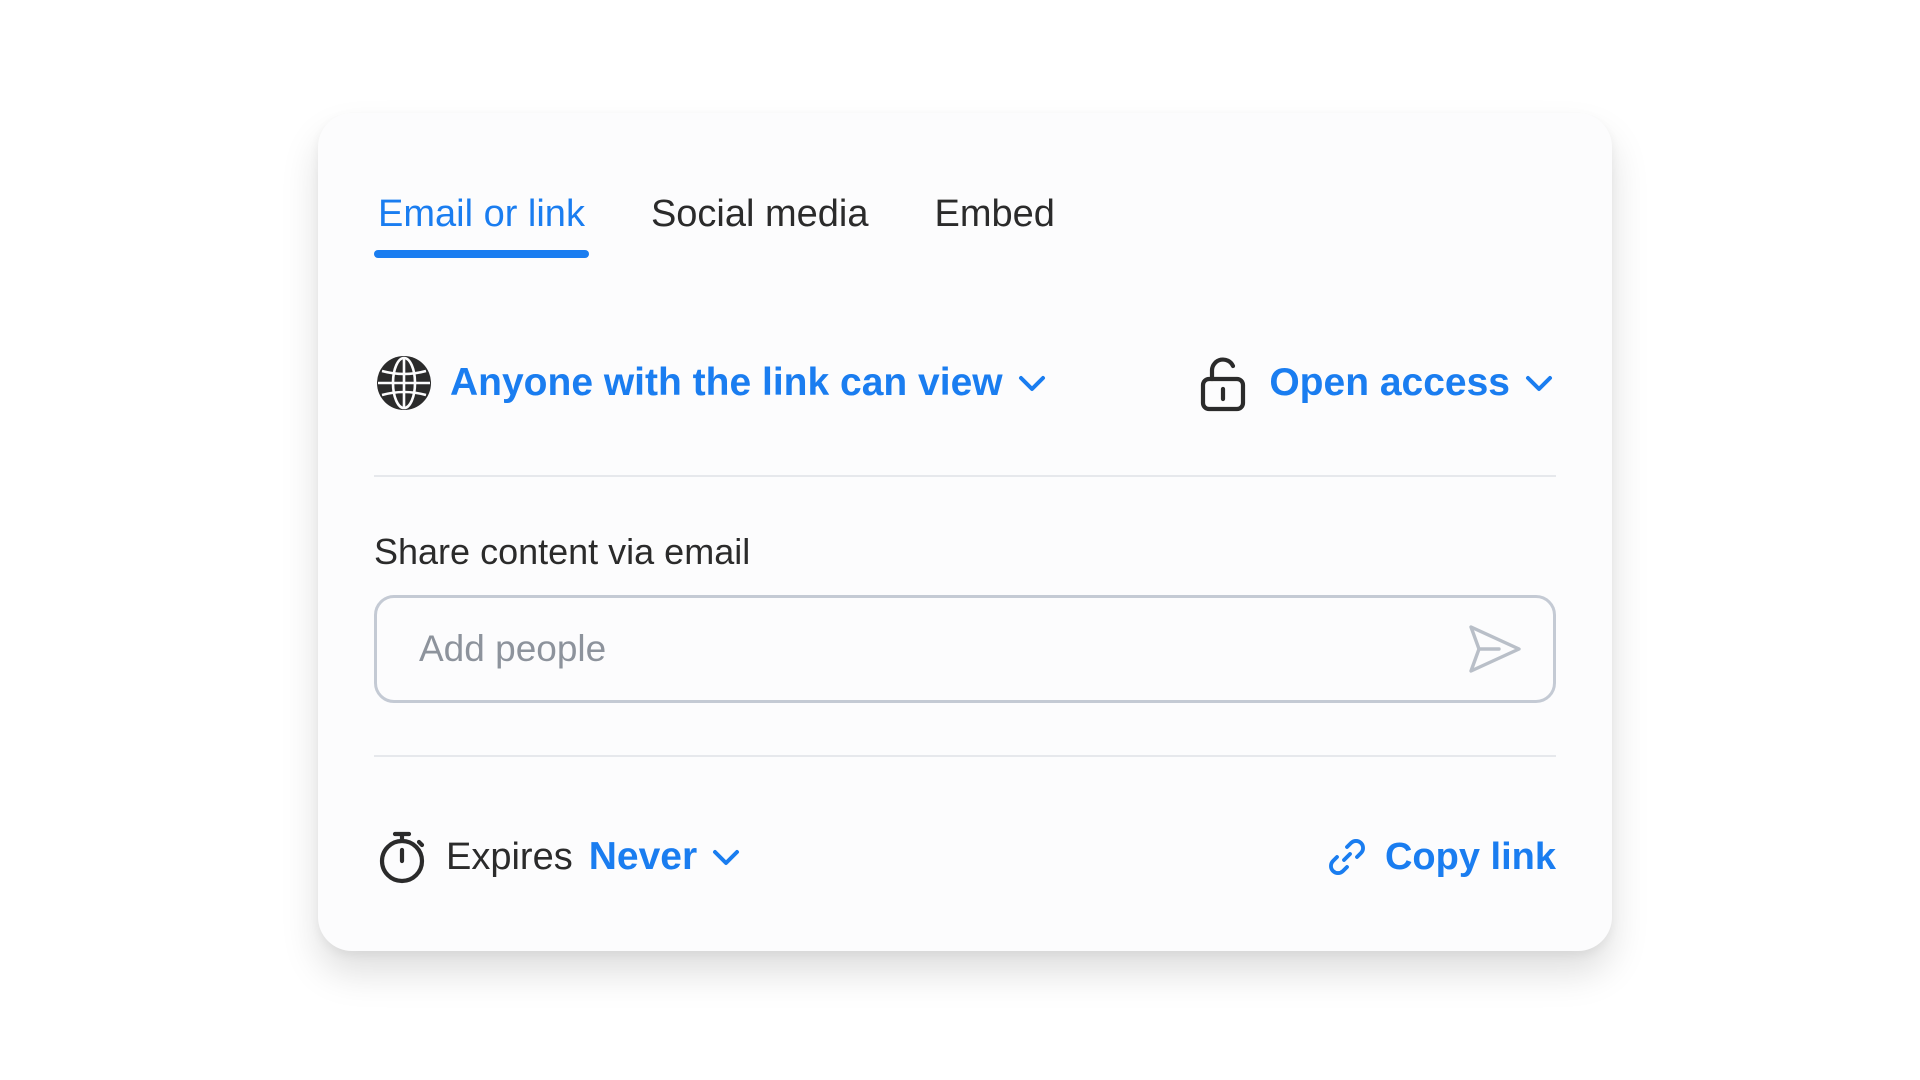 The width and height of the screenshot is (1920, 1080). What do you see at coordinates (509, 856) in the screenshot?
I see `expires-label: Expires` at bounding box center [509, 856].